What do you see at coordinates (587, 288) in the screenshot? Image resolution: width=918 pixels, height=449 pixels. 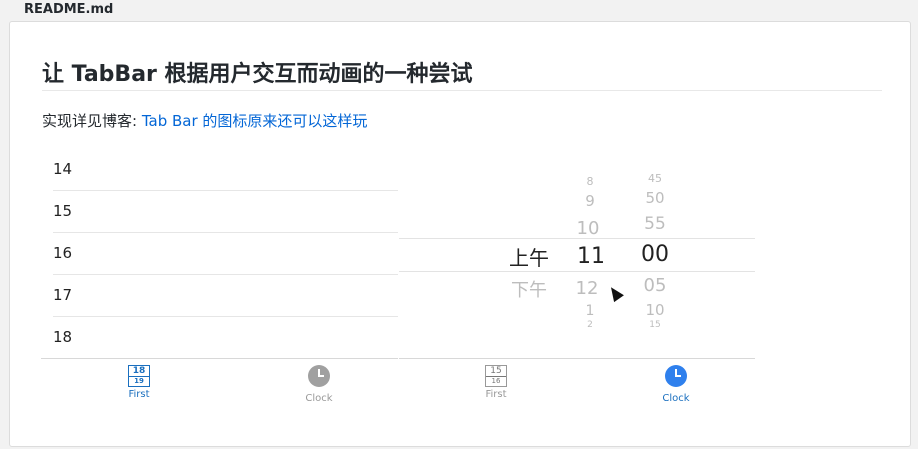 I see `hour-option: 12` at bounding box center [587, 288].